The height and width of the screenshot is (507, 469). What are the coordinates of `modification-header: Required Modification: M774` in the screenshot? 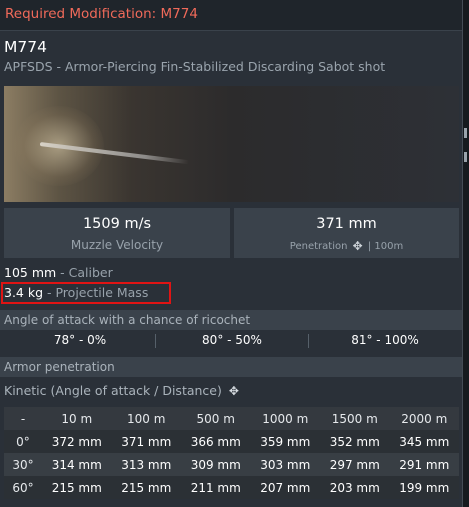 It's located at (231, 15).